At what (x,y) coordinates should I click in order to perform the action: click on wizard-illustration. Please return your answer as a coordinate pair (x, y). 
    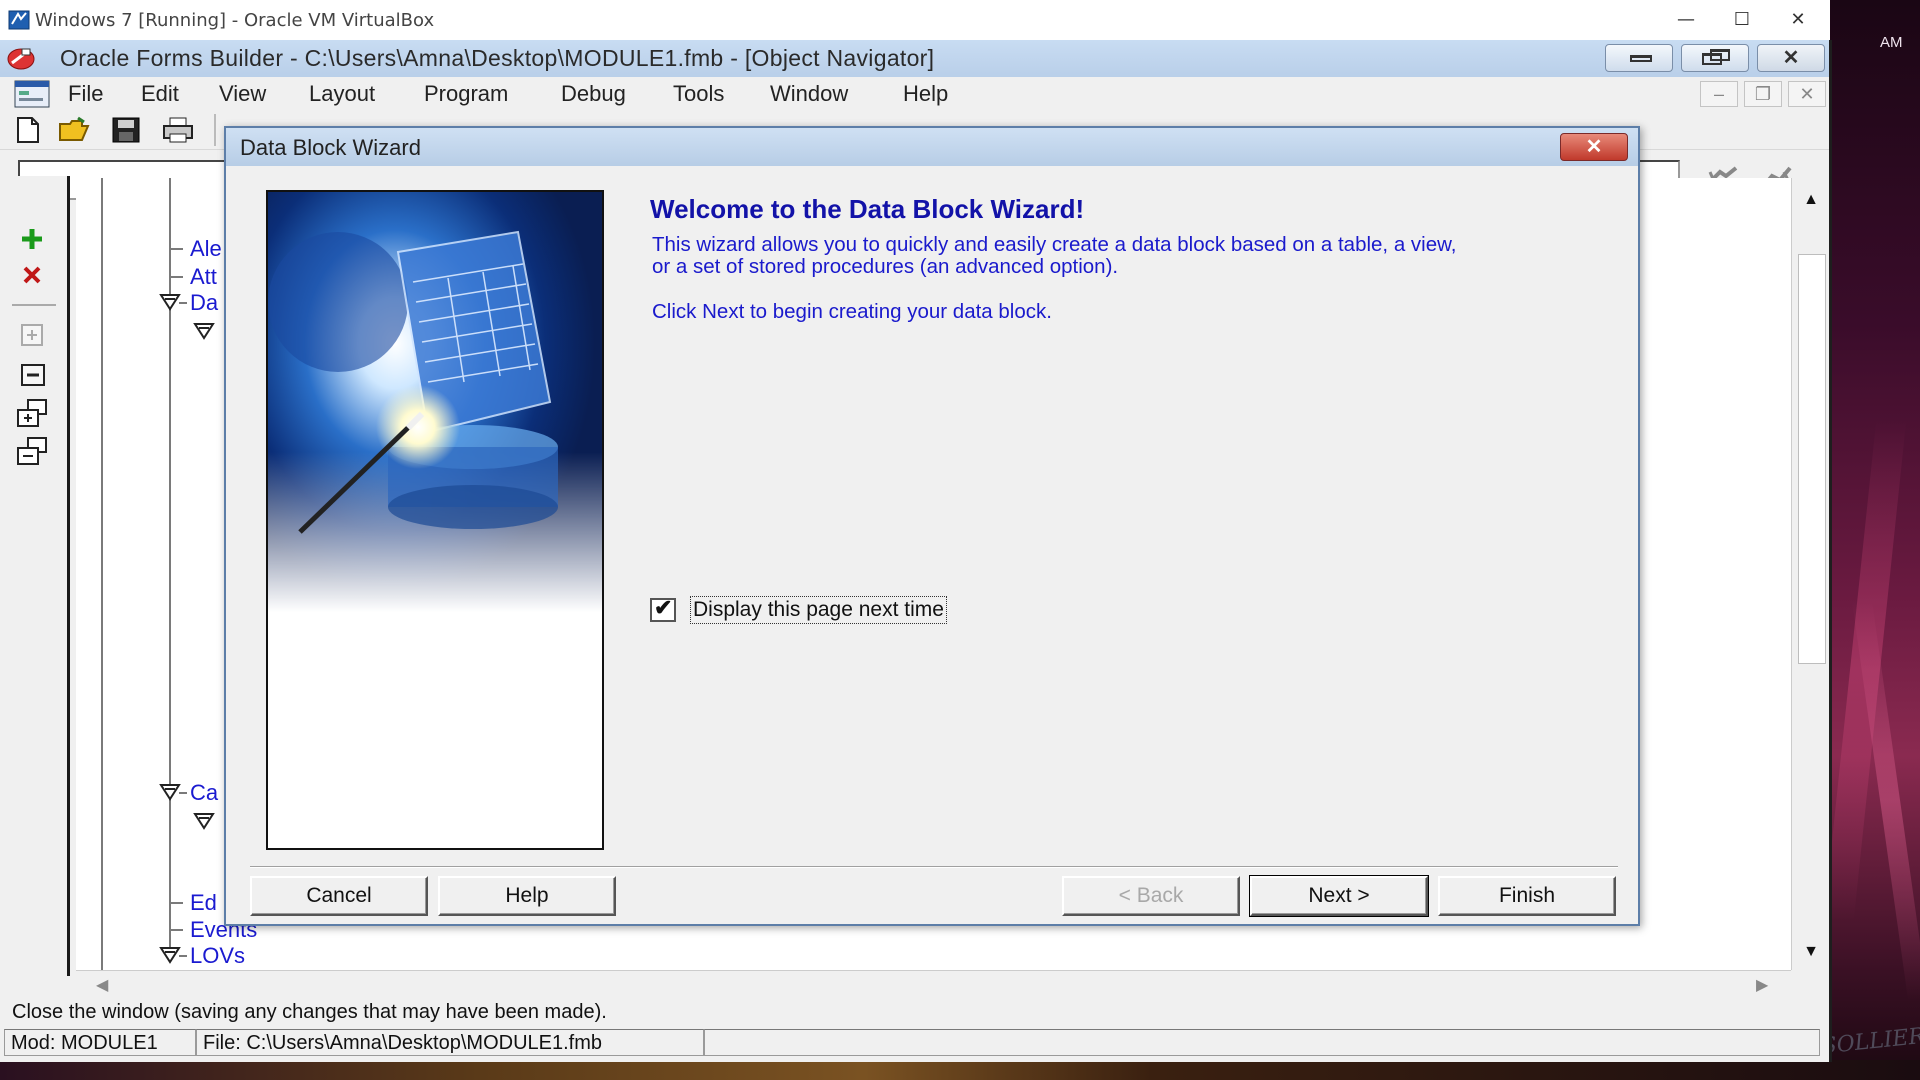
    Looking at the image, I should click on (435, 520).